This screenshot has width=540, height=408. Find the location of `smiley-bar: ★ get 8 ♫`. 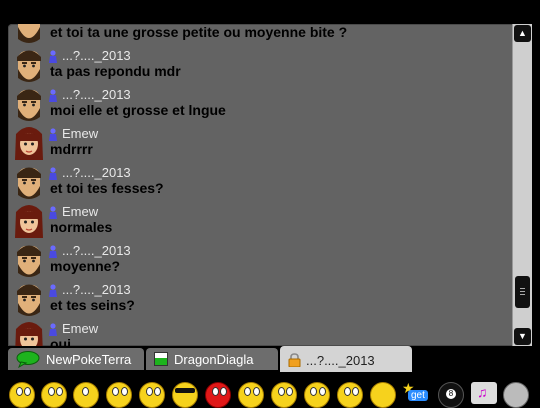

smiley-bar: ★ get 8 ♫ is located at coordinates (270, 391).